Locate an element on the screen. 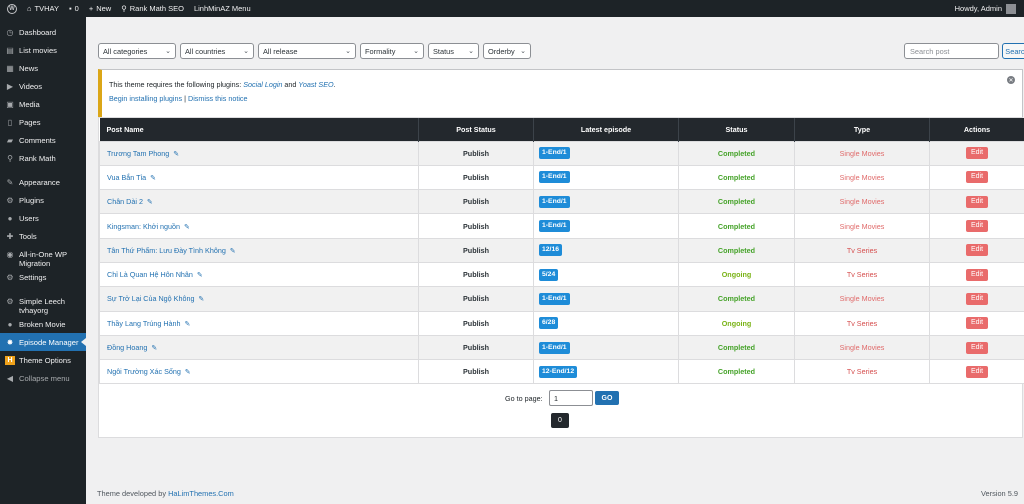  sidebar-item-videos: ▶ Videos is located at coordinates (43, 86).